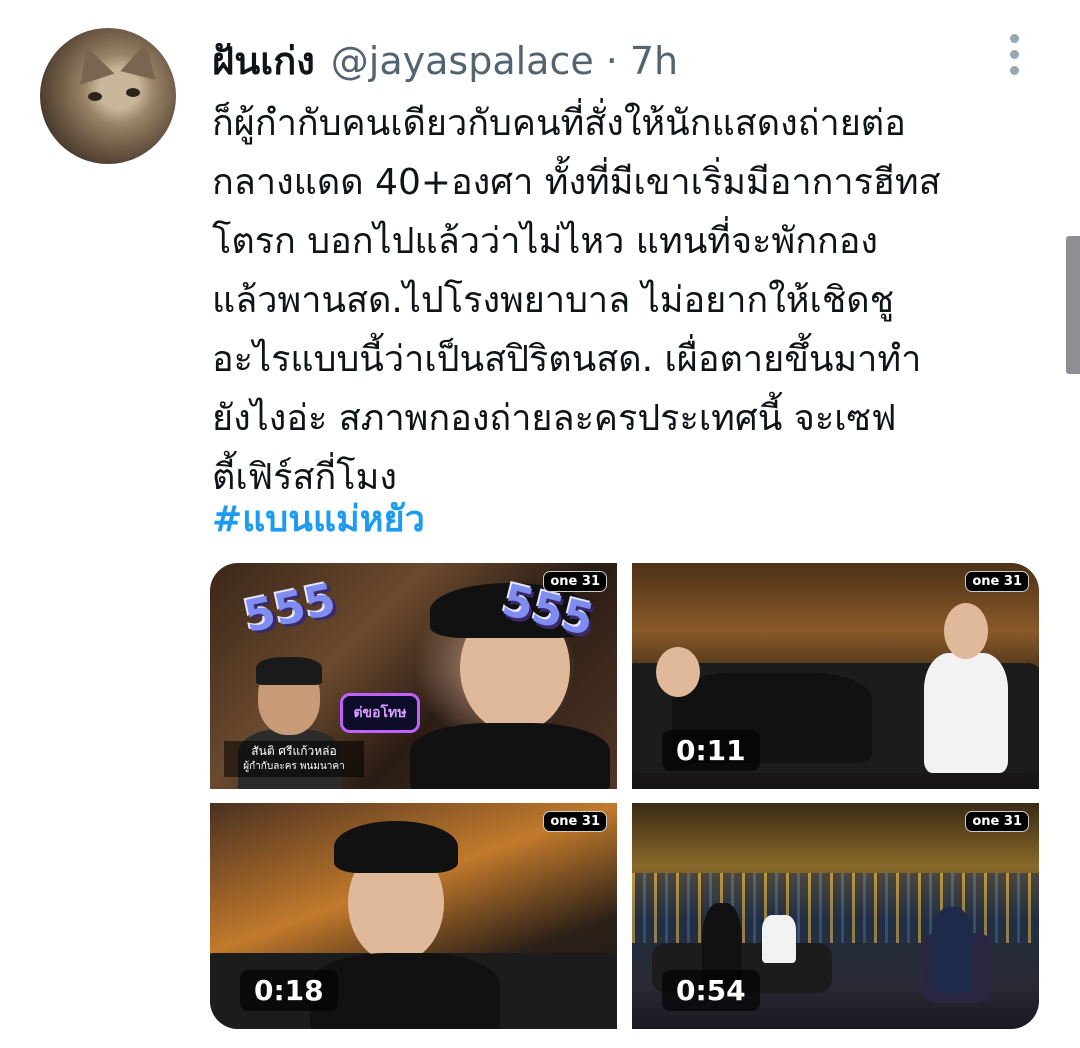  What do you see at coordinates (108, 96) in the screenshot?
I see `avatar` at bounding box center [108, 96].